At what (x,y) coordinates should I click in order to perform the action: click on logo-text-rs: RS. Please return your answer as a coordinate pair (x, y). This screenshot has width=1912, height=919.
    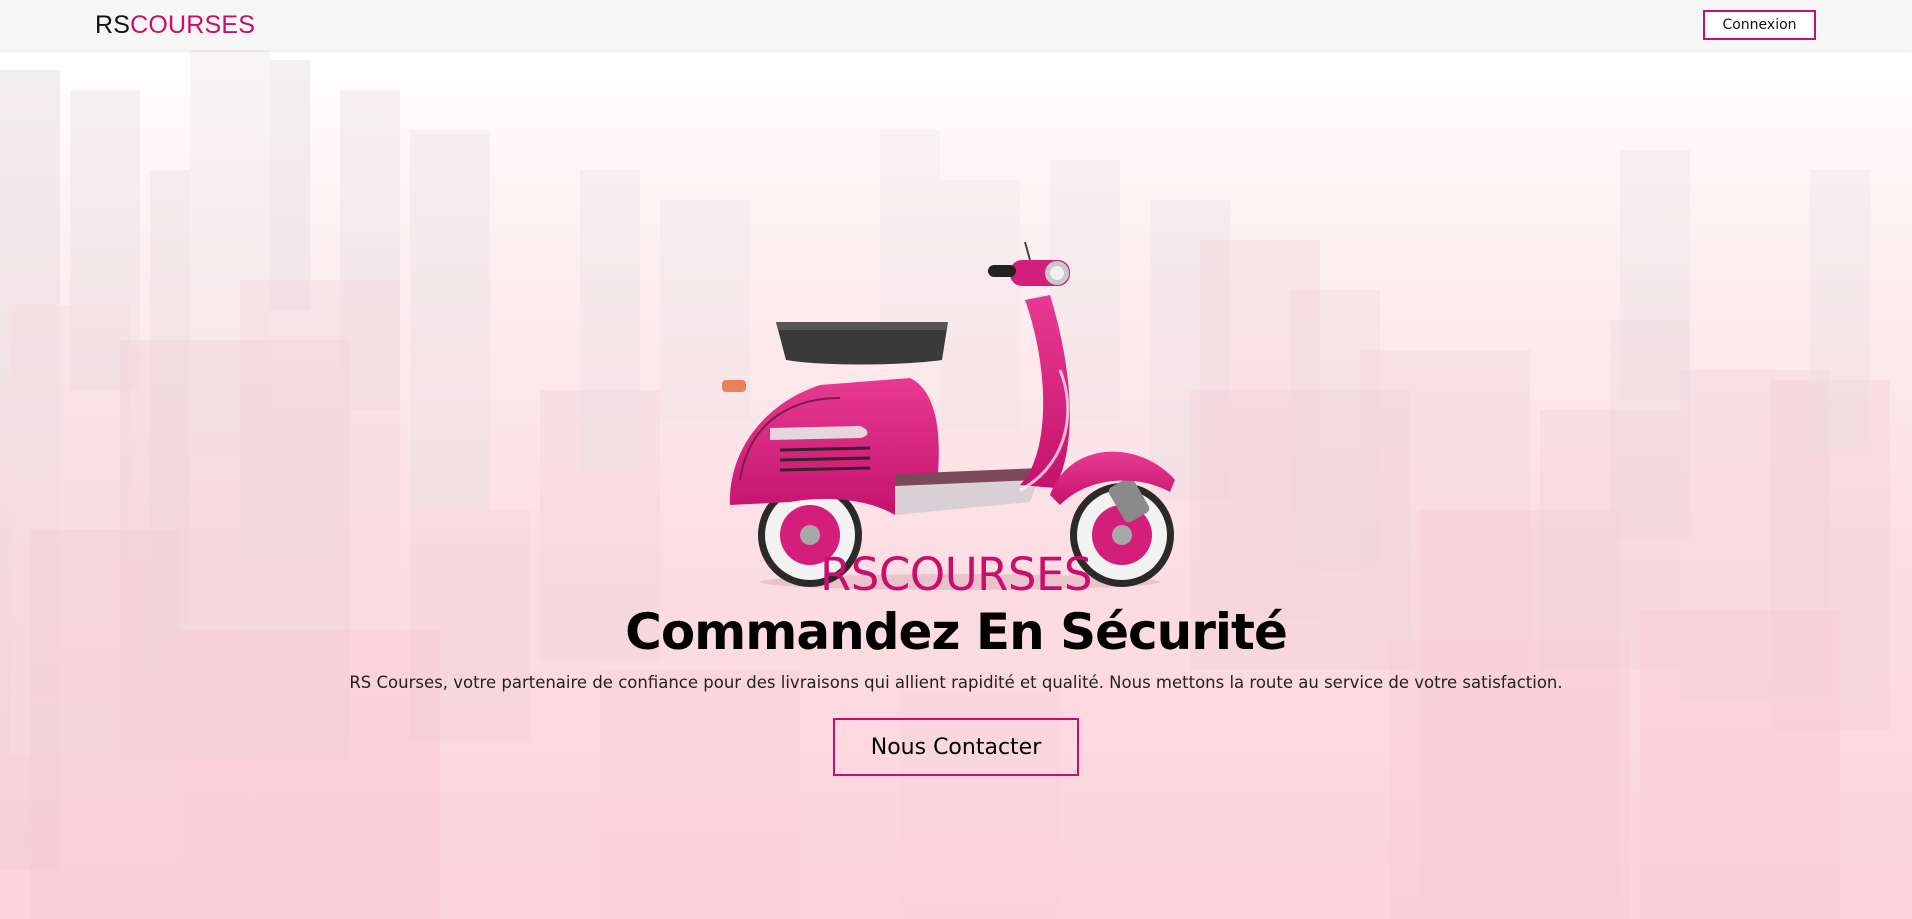
    Looking at the image, I should click on (113, 25).